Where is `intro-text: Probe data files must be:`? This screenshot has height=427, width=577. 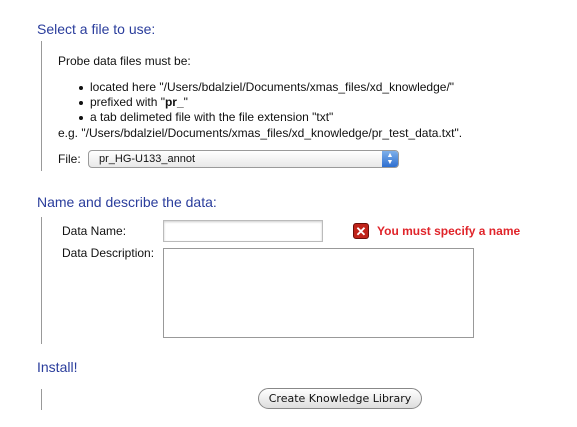 intro-text: Probe data files must be: is located at coordinates (124, 61).